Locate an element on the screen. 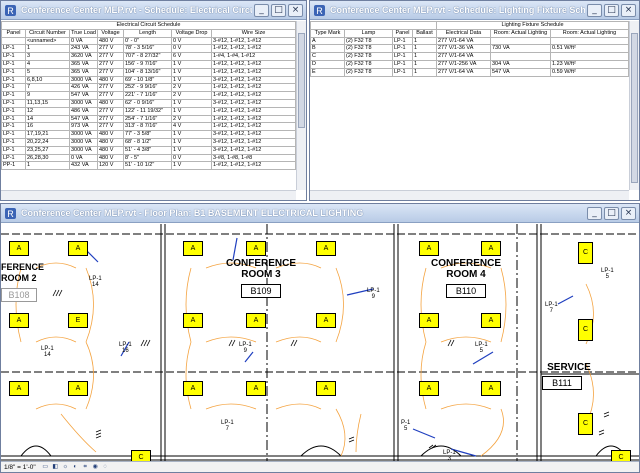 The height and width of the screenshot is (473, 640). maximize-button: □ is located at coordinates (611, 213).